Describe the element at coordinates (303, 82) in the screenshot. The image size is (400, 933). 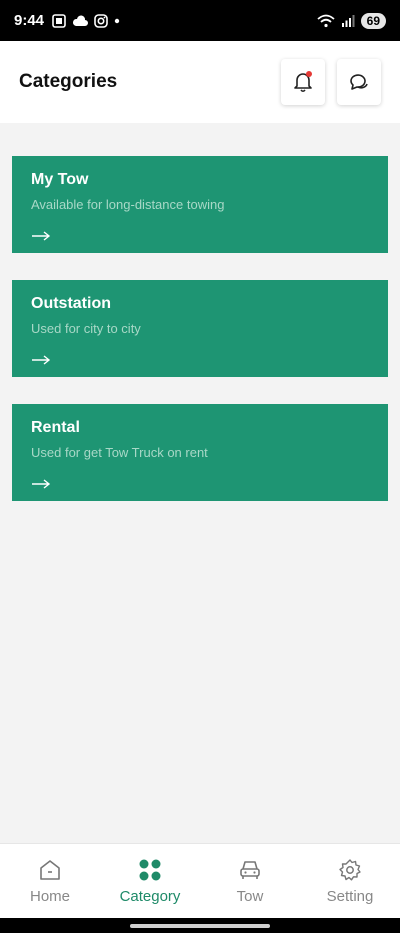
I see `notification-button` at that location.